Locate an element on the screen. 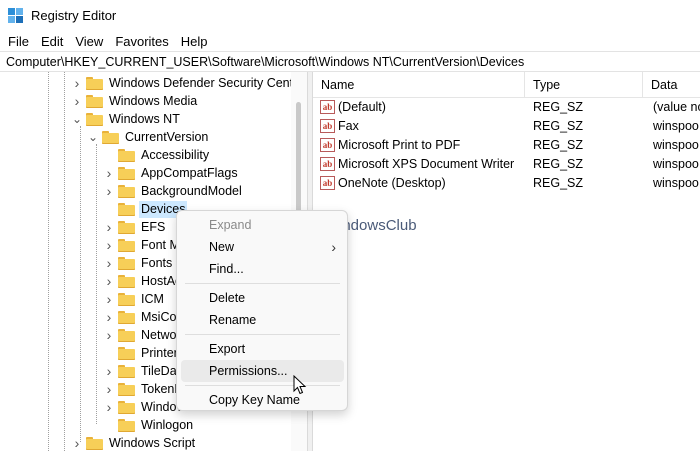 Image resolution: width=700 pixels, height=451 pixels. context-menu-rename: Rename is located at coordinates (262, 320).